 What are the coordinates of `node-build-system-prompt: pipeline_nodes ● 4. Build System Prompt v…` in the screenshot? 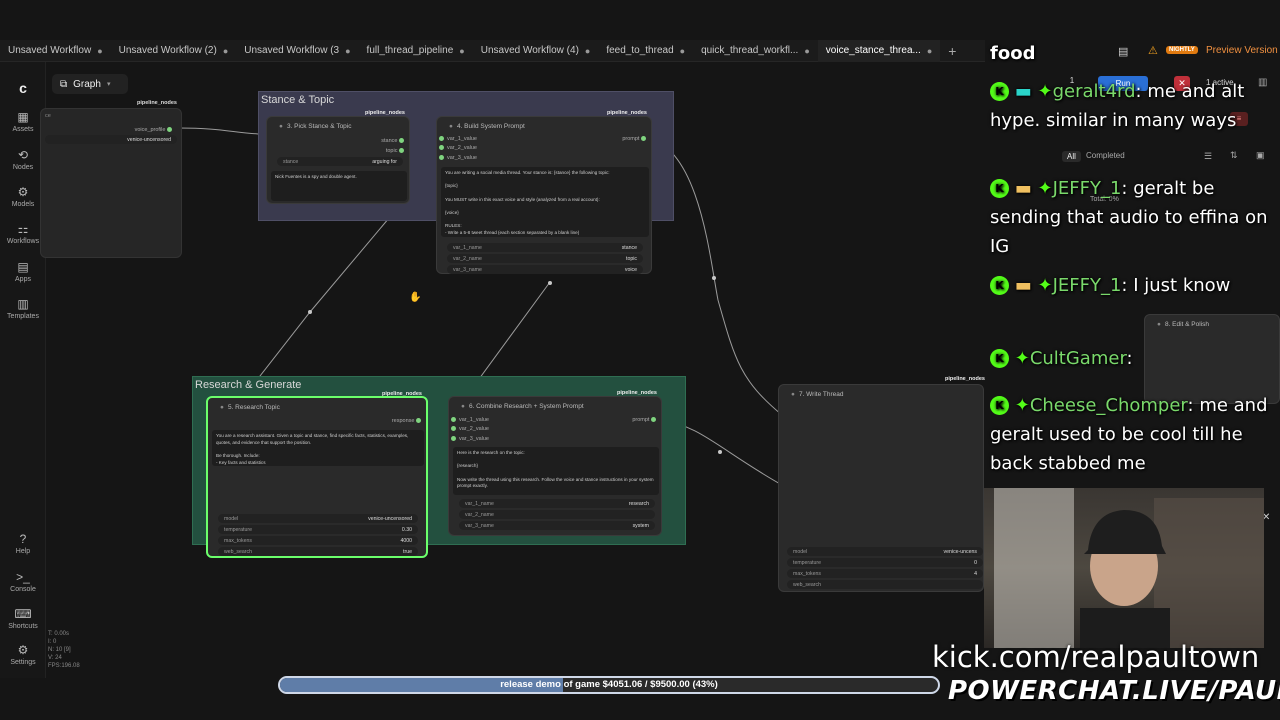 It's located at (544, 192).